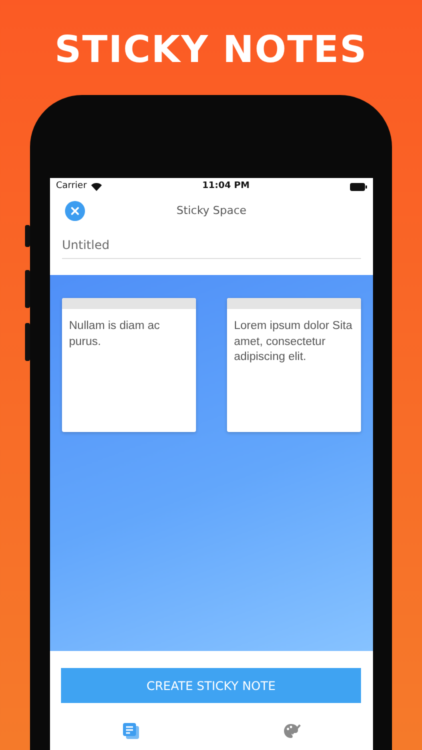 This screenshot has height=750, width=422. I want to click on screen-title: Sticky Space, so click(211, 211).